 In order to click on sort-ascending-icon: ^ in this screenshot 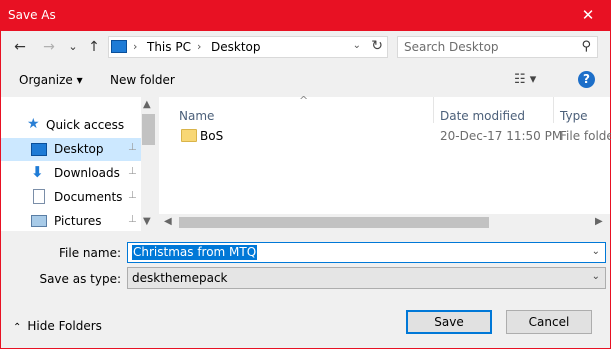, I will do `click(304, 100)`.